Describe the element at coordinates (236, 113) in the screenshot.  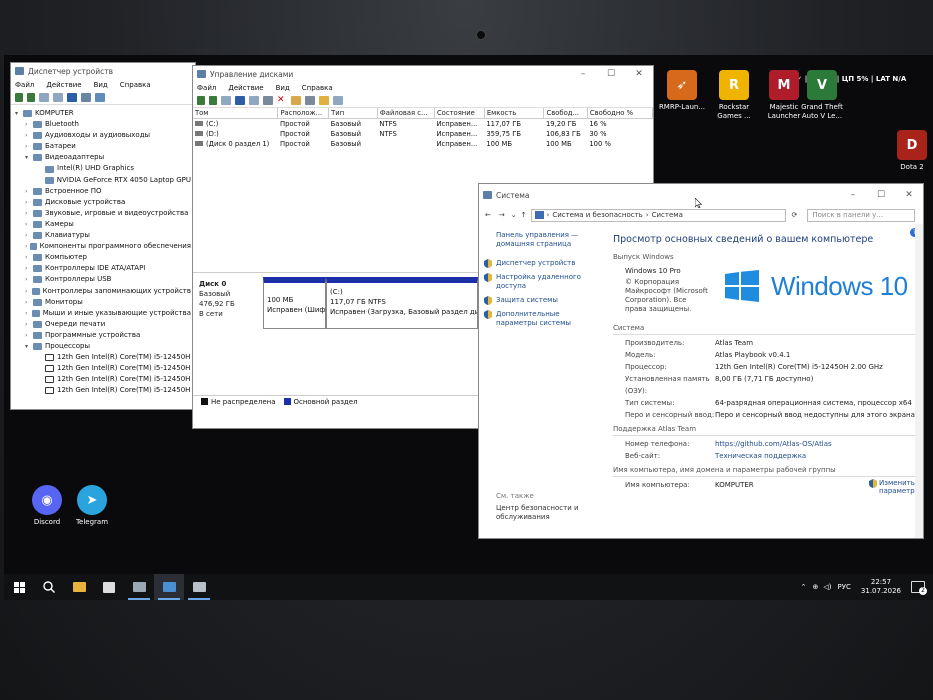
I see `column-header: Том` at that location.